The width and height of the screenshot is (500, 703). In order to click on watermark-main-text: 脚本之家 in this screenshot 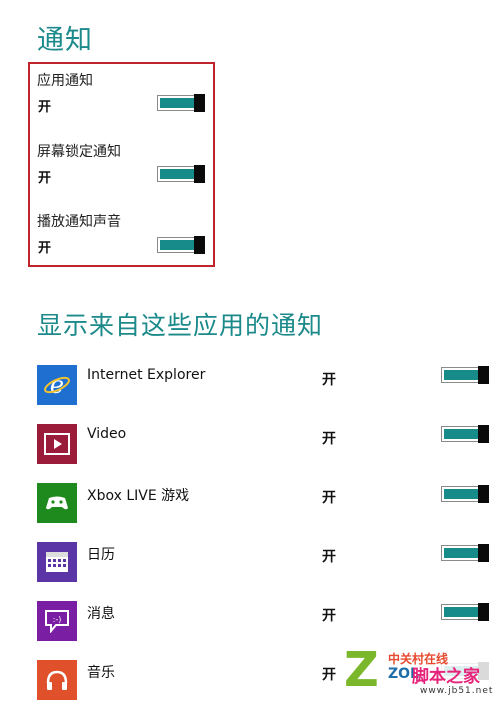, I will do `click(446, 677)`.